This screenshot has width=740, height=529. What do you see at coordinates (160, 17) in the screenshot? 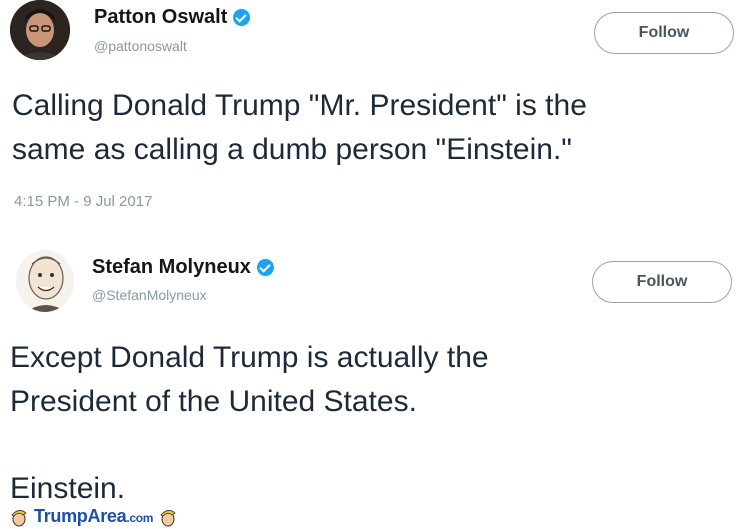
I see `display-name: Patton Oswalt` at bounding box center [160, 17].